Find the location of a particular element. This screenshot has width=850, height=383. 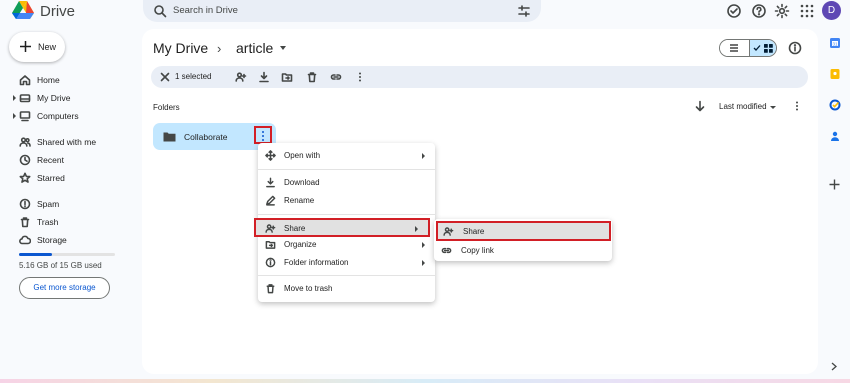

view-toggle is located at coordinates (748, 48).